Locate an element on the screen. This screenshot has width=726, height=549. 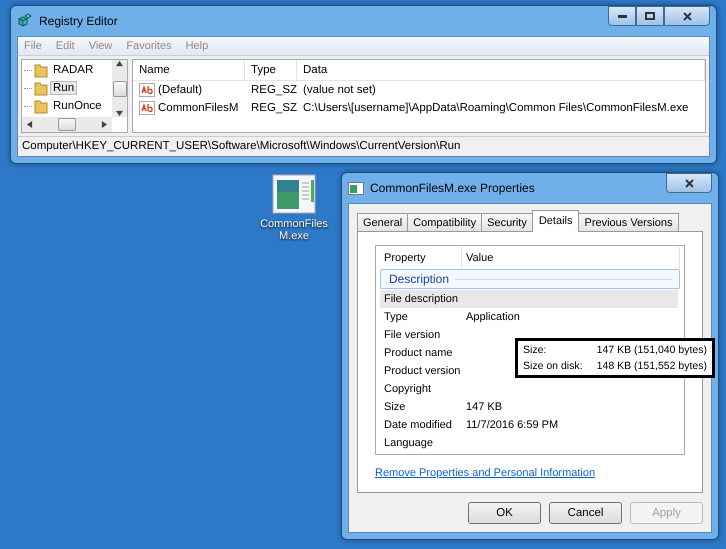
tab: Compatibility is located at coordinates (444, 222).